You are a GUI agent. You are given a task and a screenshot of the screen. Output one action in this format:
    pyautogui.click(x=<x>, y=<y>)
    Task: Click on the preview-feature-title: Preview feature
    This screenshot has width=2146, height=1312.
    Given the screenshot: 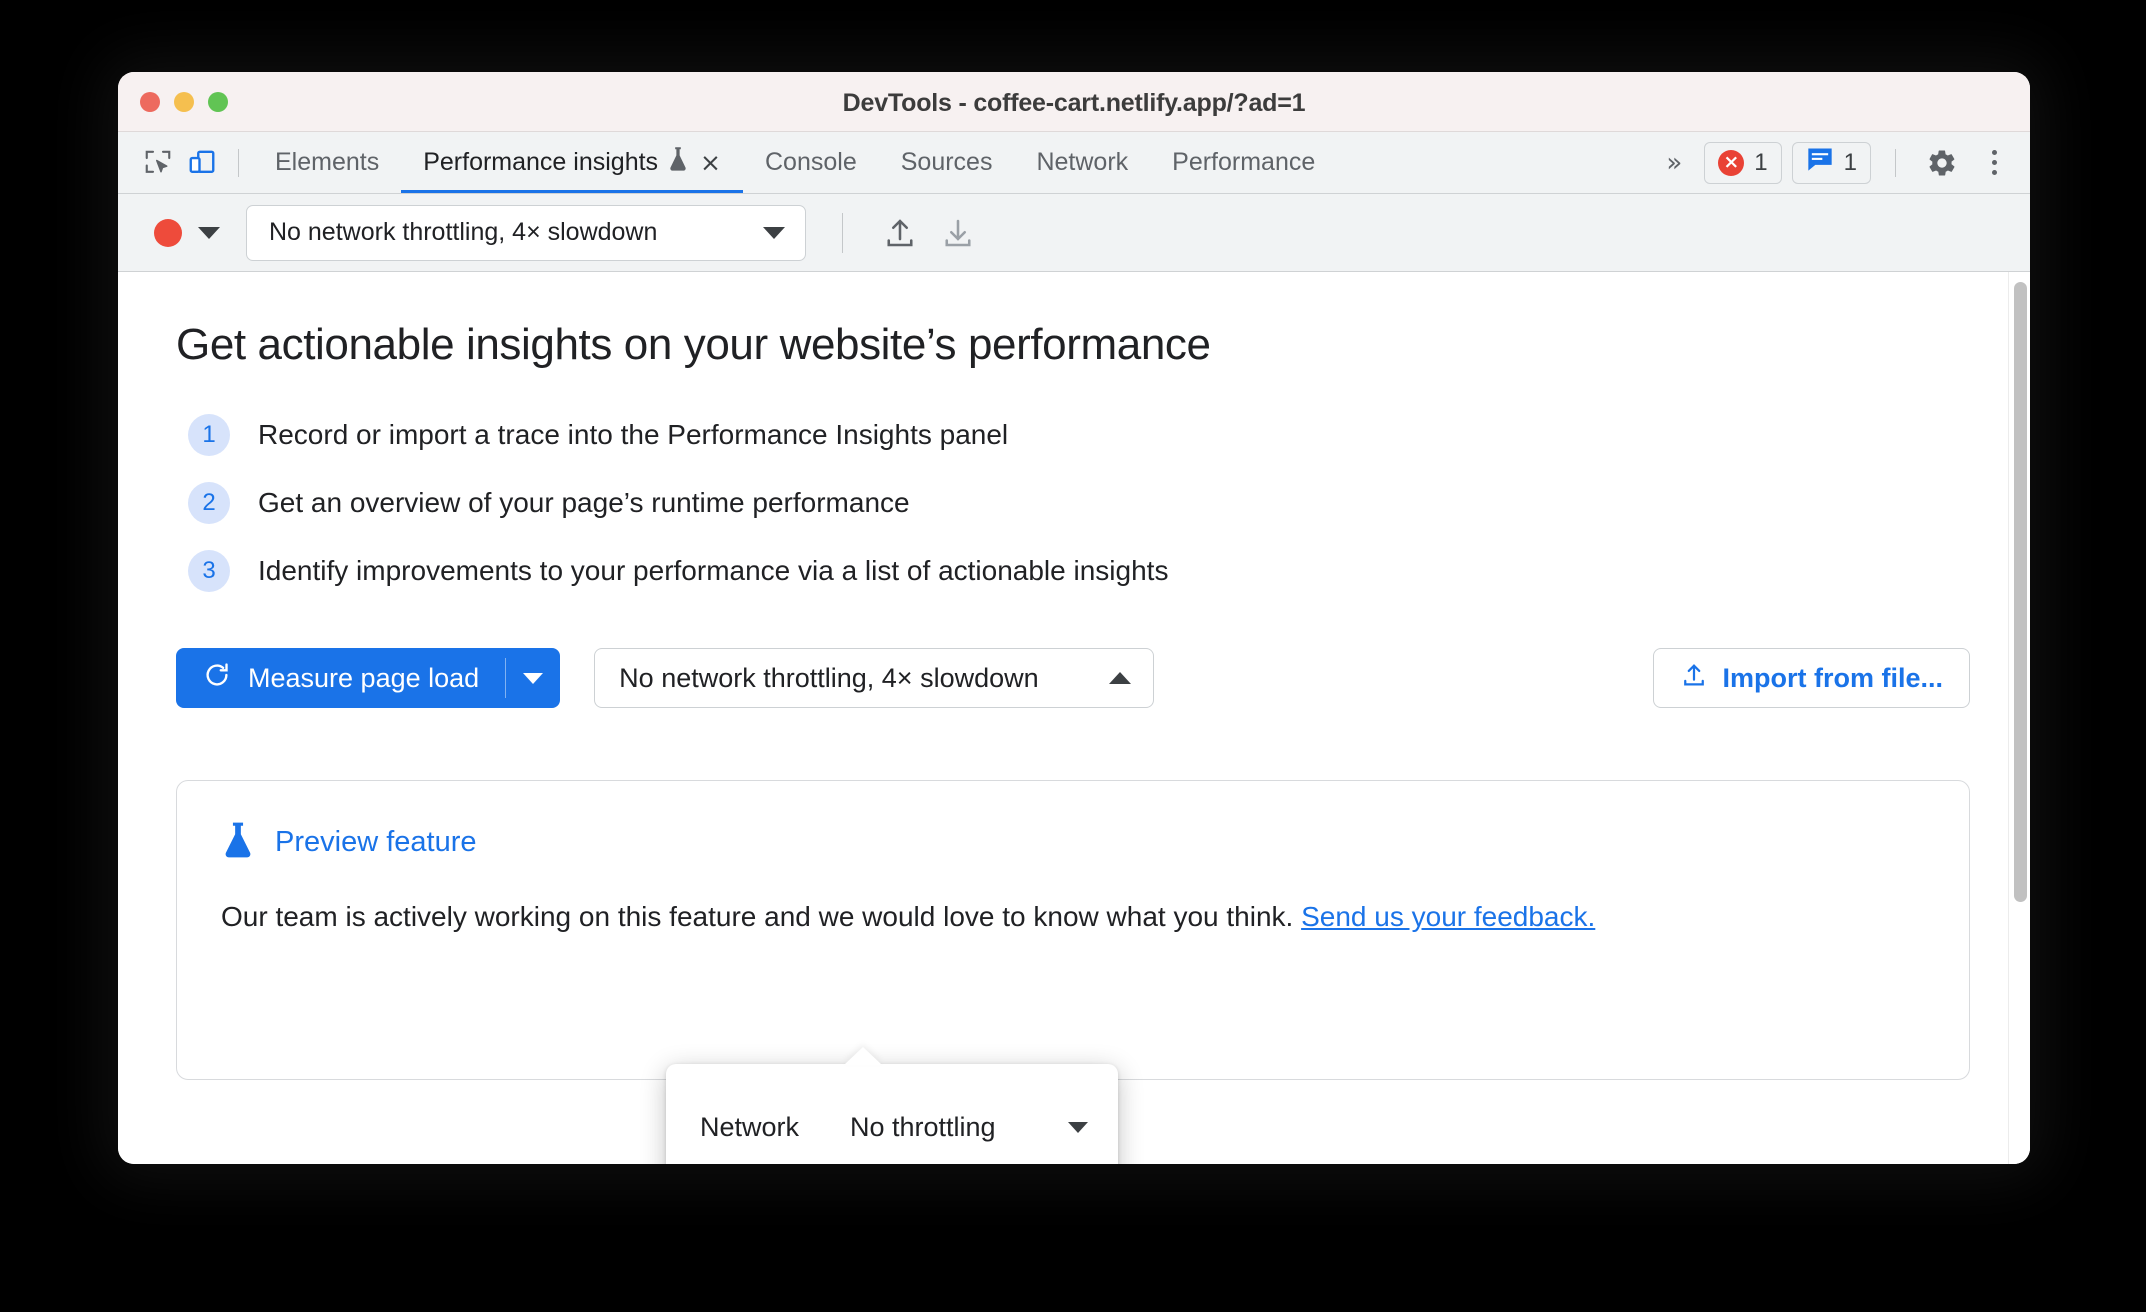 What is the action you would take?
    pyautogui.click(x=376, y=842)
    